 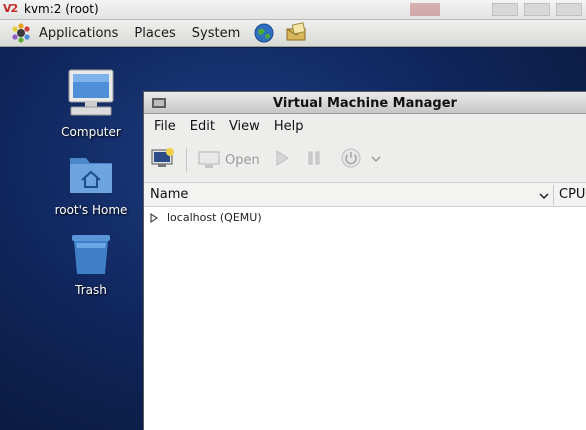 I want to click on menu-view: View, so click(x=244, y=126).